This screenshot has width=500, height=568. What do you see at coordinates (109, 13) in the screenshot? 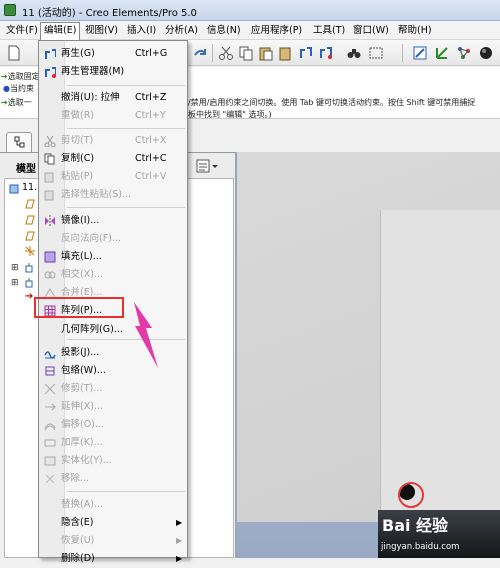
I see `window-title: 11 (活动的) - Creo Elements/Pro 5.0` at bounding box center [109, 13].